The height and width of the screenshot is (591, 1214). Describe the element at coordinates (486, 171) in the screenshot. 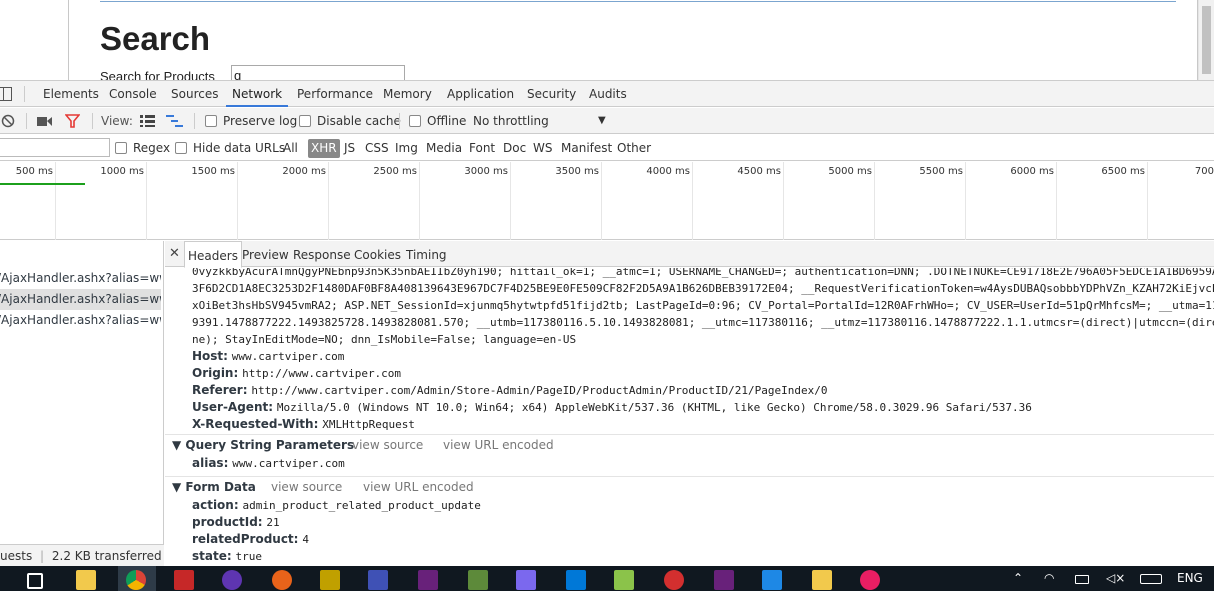

I see `timeline-tick-label: 3000 ms` at that location.